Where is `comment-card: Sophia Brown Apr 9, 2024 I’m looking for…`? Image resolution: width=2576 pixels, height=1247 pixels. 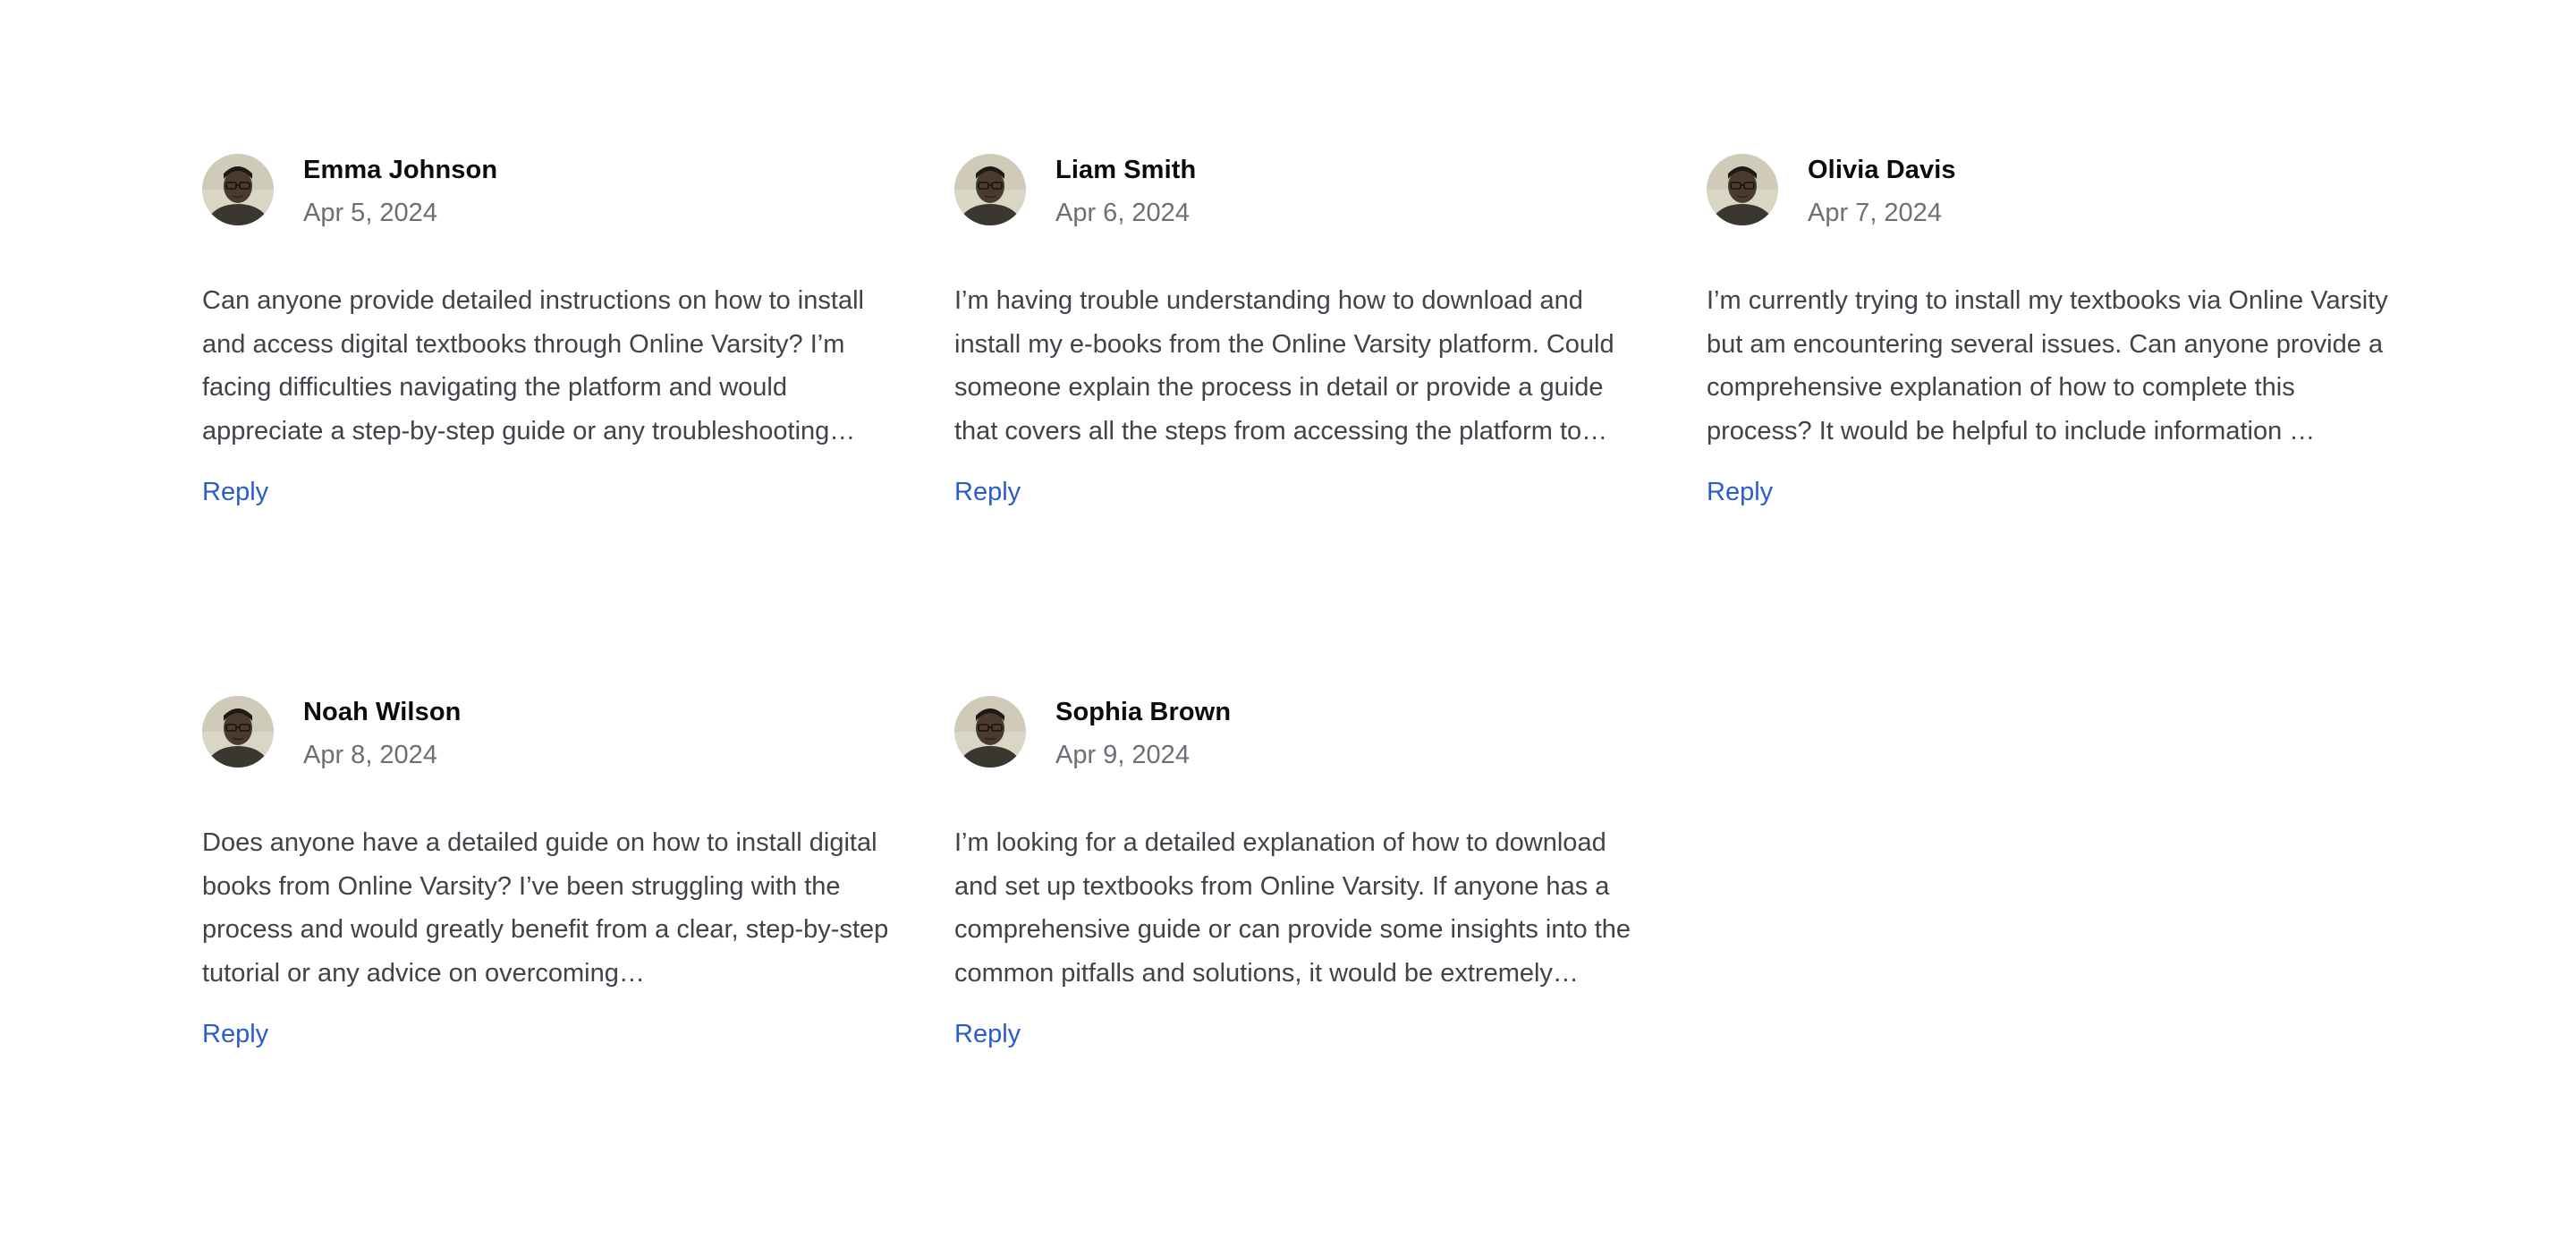 comment-card: Sophia Brown Apr 9, 2024 I’m looking for… is located at coordinates (1301, 880).